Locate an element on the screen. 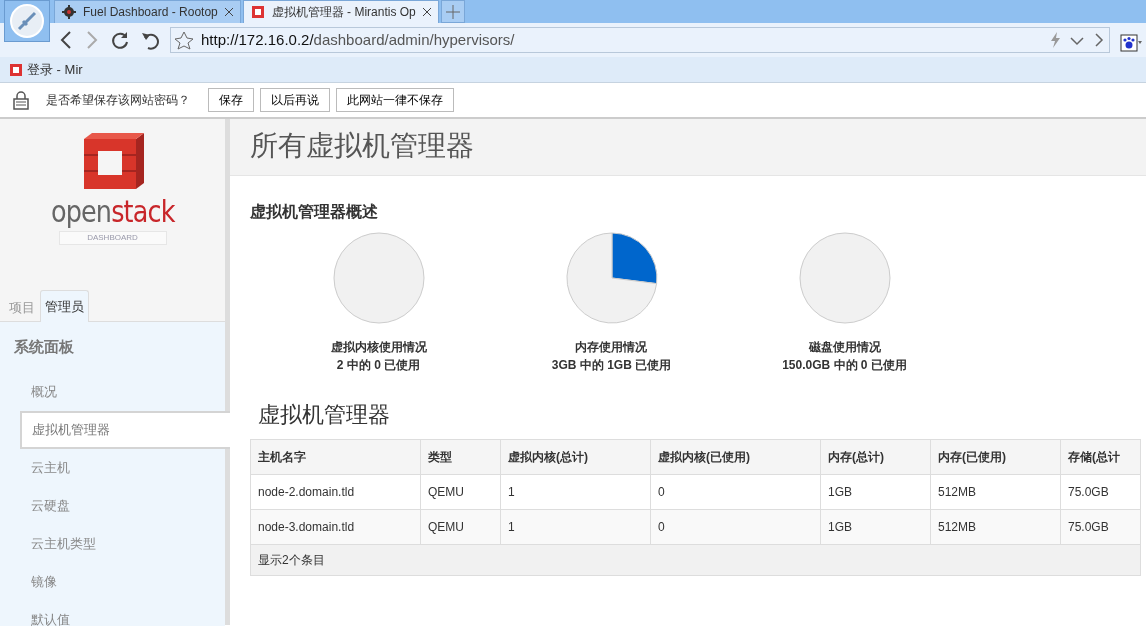 This screenshot has height=626, width=1146. gear-icon is located at coordinates (69, 12).